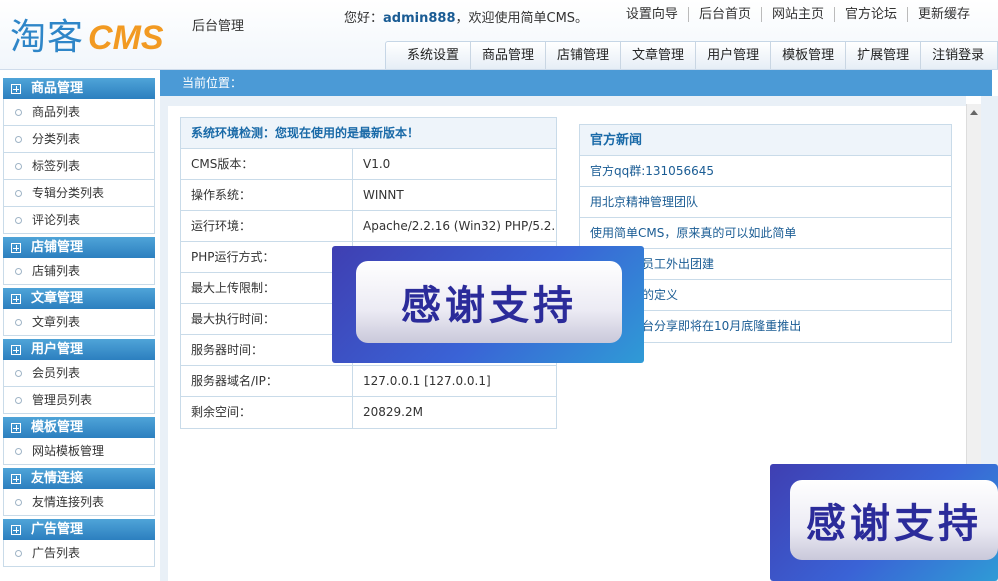 Image resolution: width=998 pixels, height=581 pixels. I want to click on main-nav: 系统设置 商品管理 店铺管理 文章管理 用户管理 模板管理 扩展管理 注销登录, so click(691, 55).